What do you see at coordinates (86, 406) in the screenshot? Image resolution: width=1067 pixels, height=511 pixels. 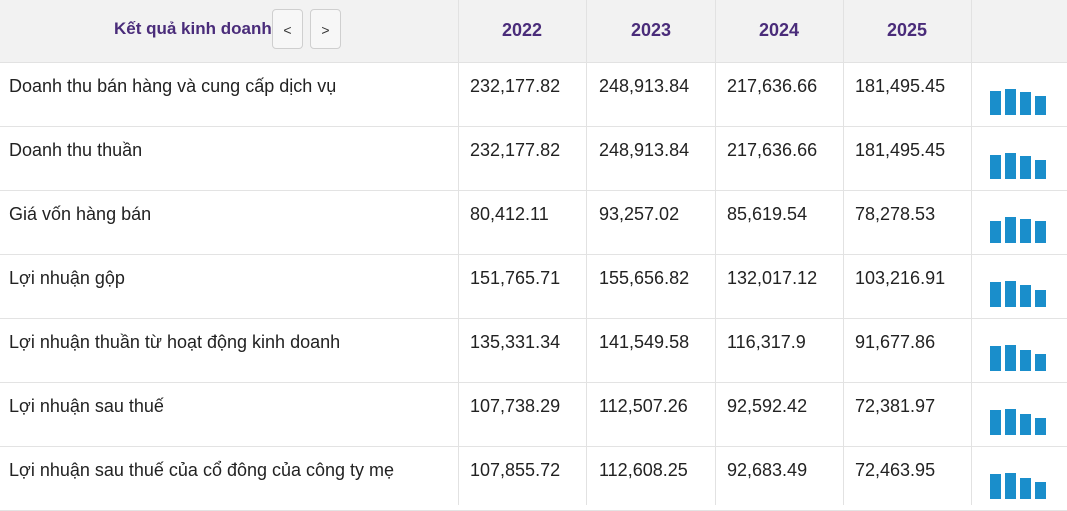 I see `row-label: Lợi nhuận sau thuế` at bounding box center [86, 406].